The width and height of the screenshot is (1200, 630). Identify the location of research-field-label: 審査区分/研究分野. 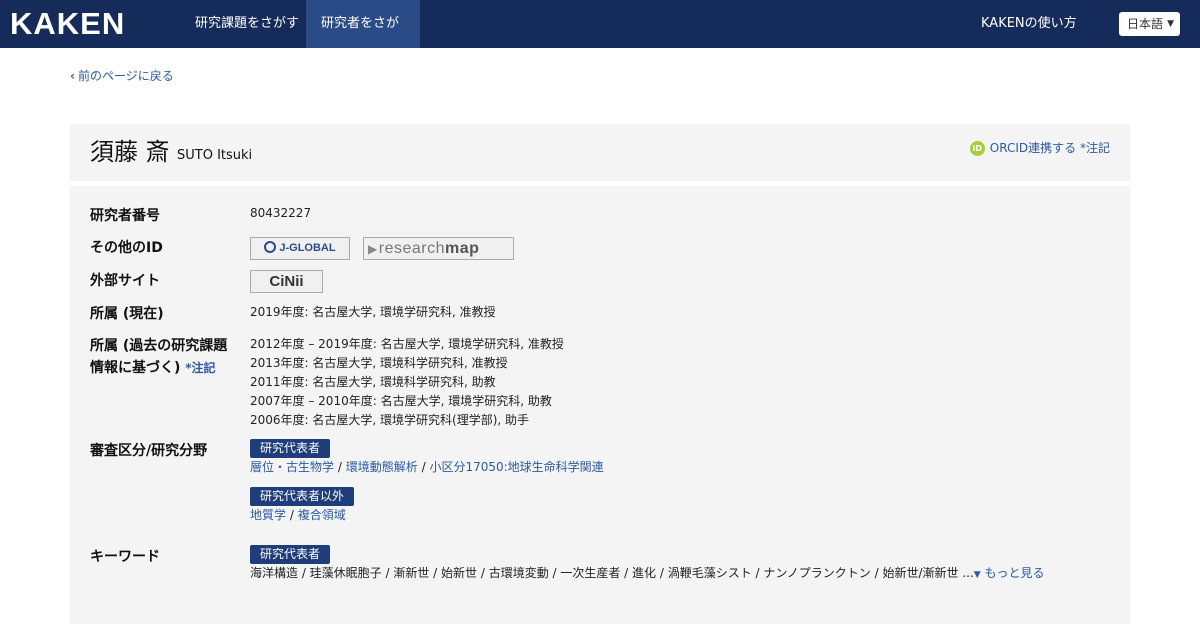
(149, 451).